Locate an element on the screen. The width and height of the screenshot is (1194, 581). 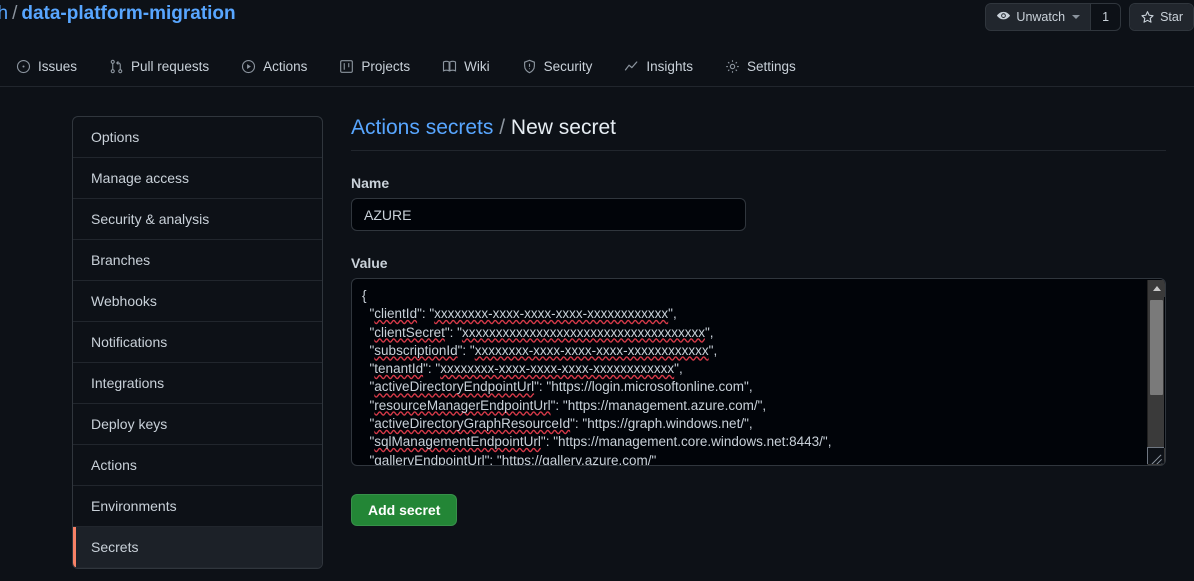
graph-icon is located at coordinates (631, 66).